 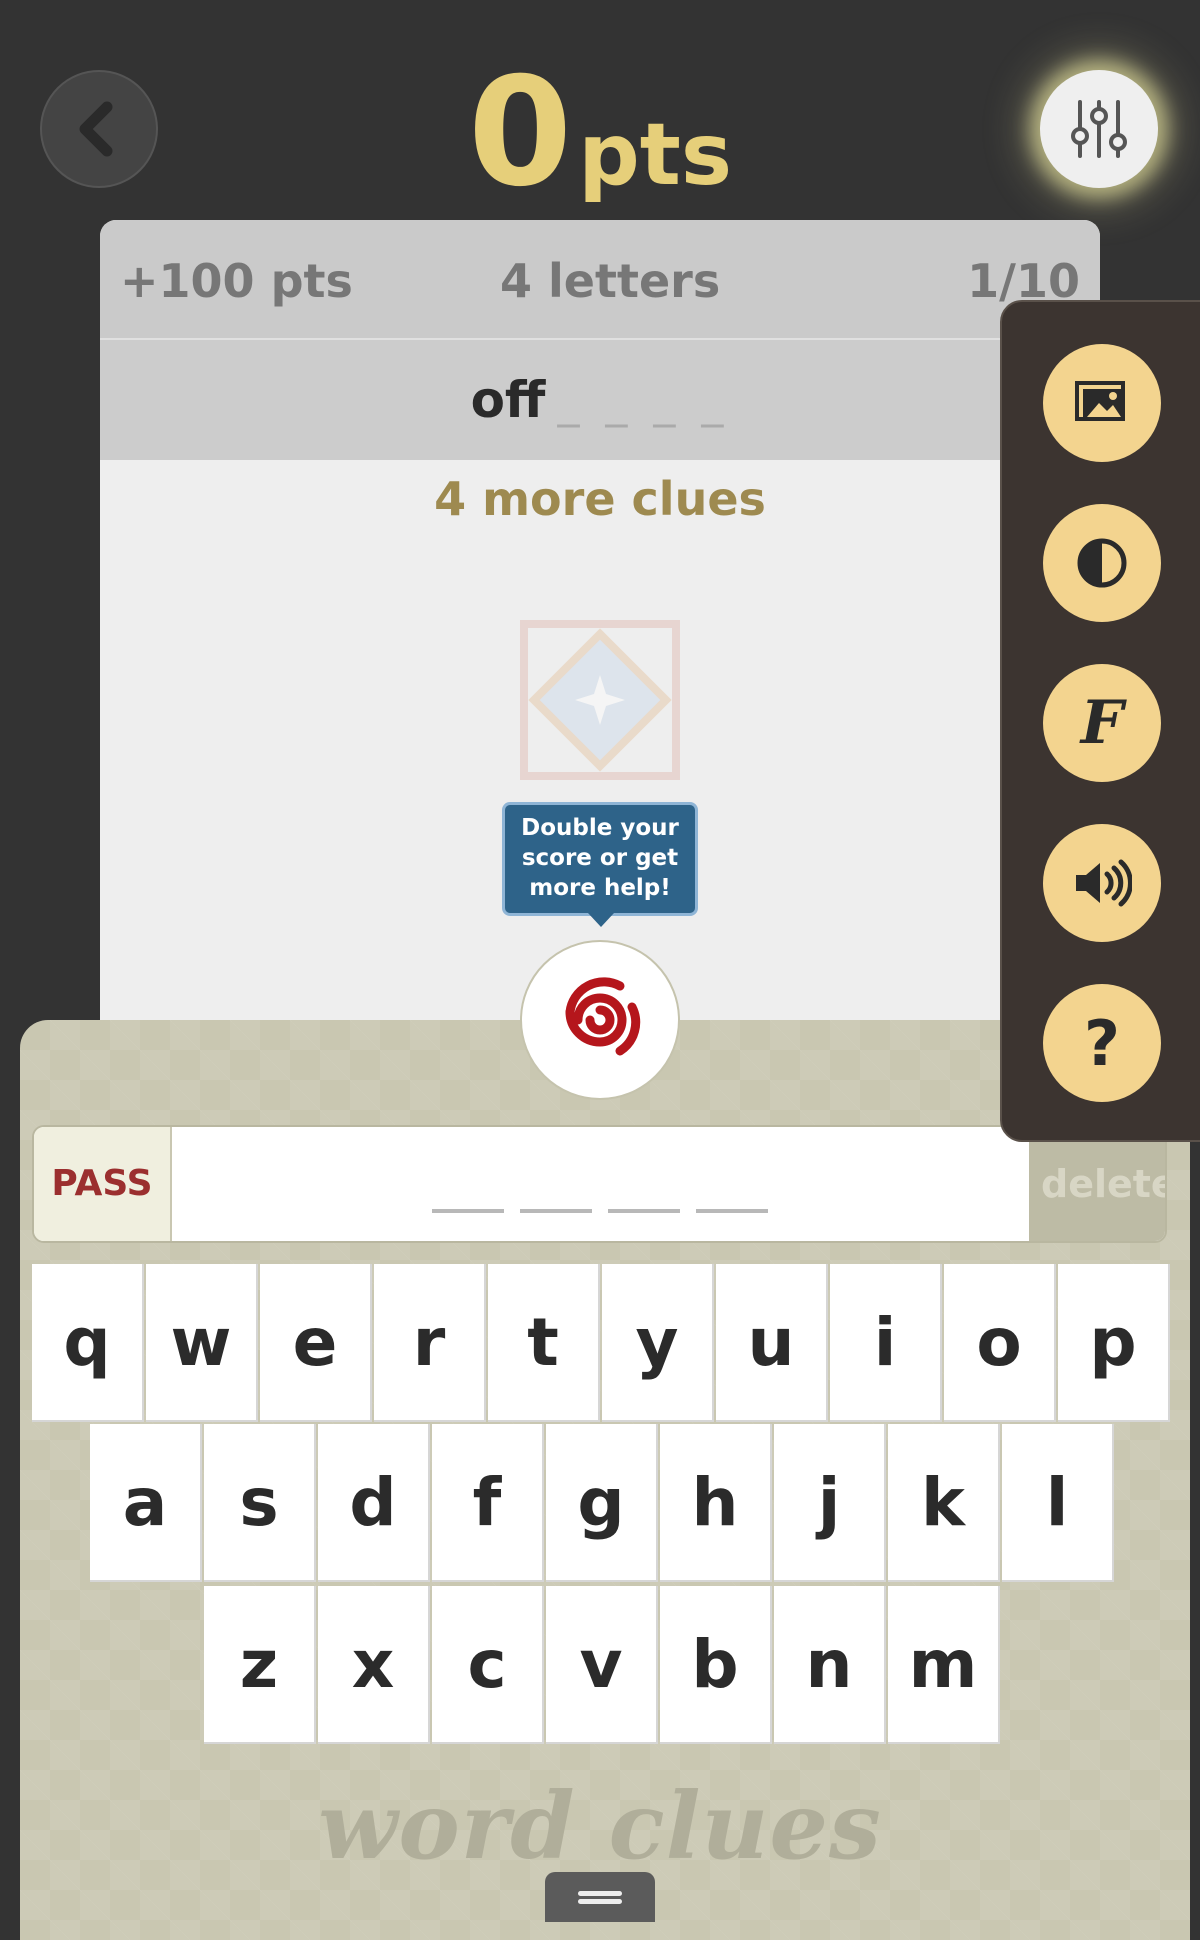 I want to click on menu-icon, so click(x=600, y=1897).